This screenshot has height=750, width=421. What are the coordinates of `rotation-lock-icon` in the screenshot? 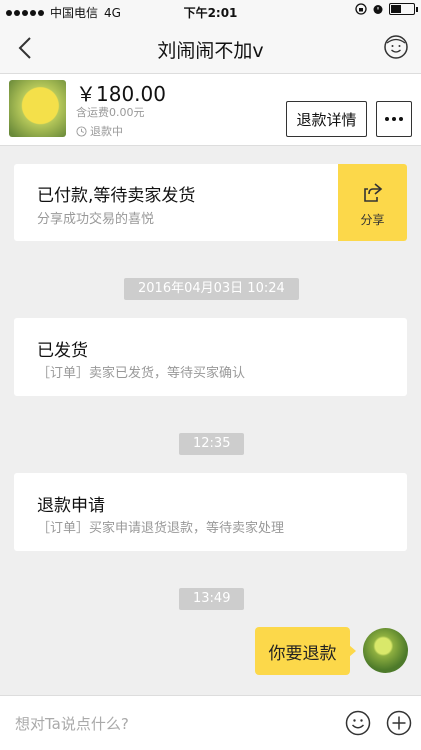 It's located at (361, 9).